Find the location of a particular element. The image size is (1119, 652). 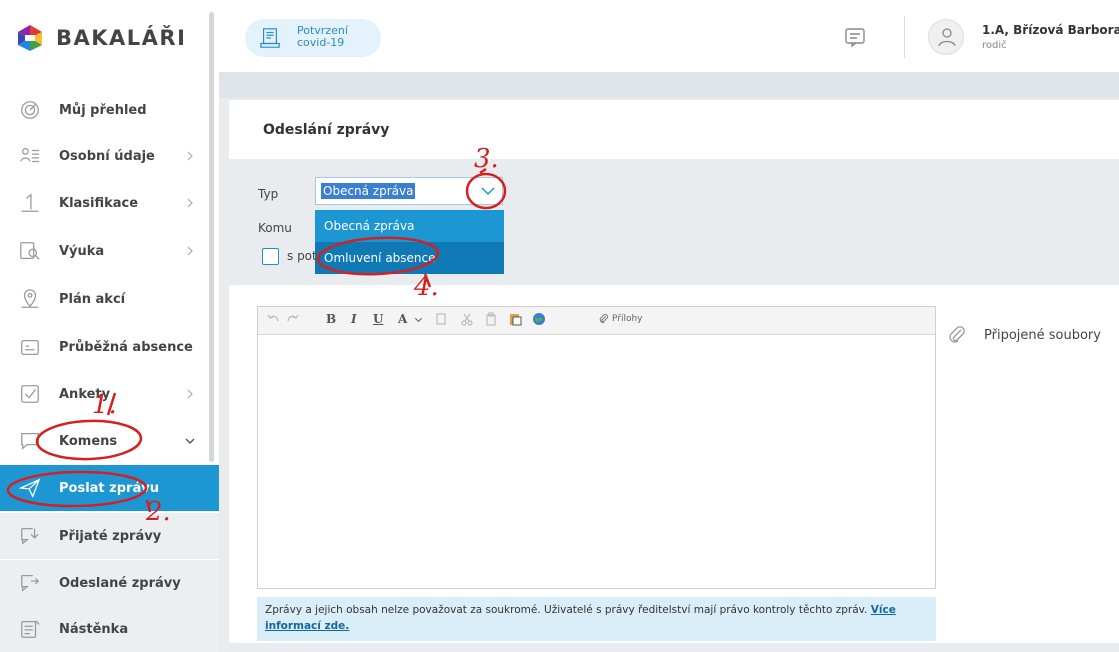

sidebar-item-osobni-udaje: Osobní údaje is located at coordinates (109, 156).